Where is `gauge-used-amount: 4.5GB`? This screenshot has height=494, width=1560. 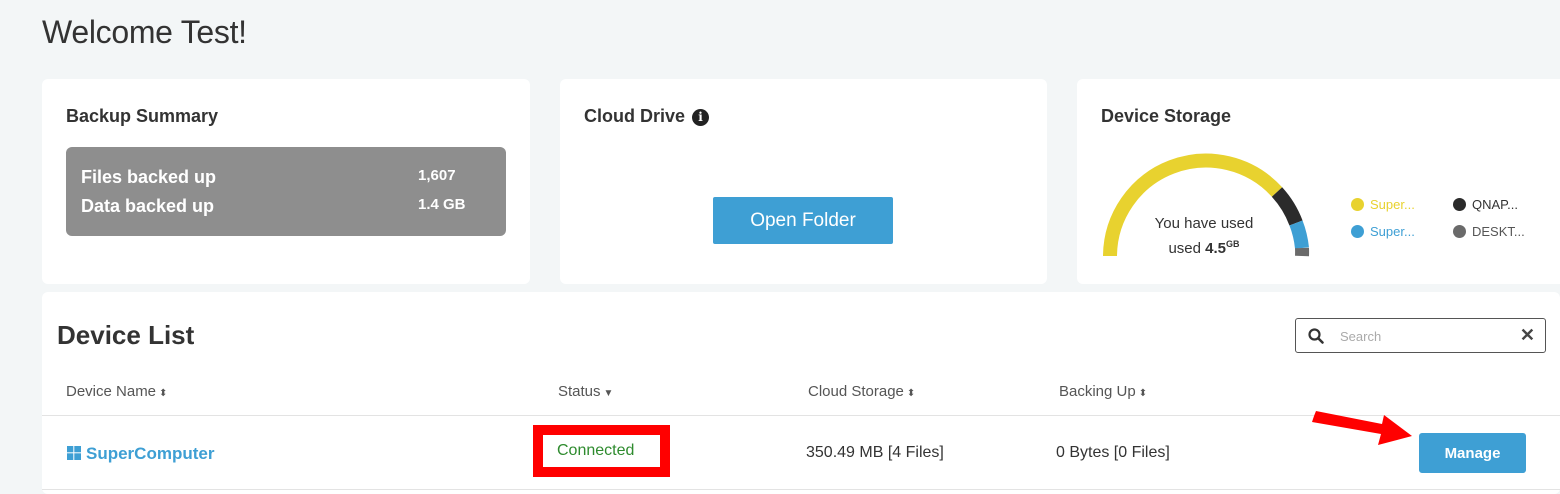
gauge-used-amount: 4.5GB is located at coordinates (1222, 248).